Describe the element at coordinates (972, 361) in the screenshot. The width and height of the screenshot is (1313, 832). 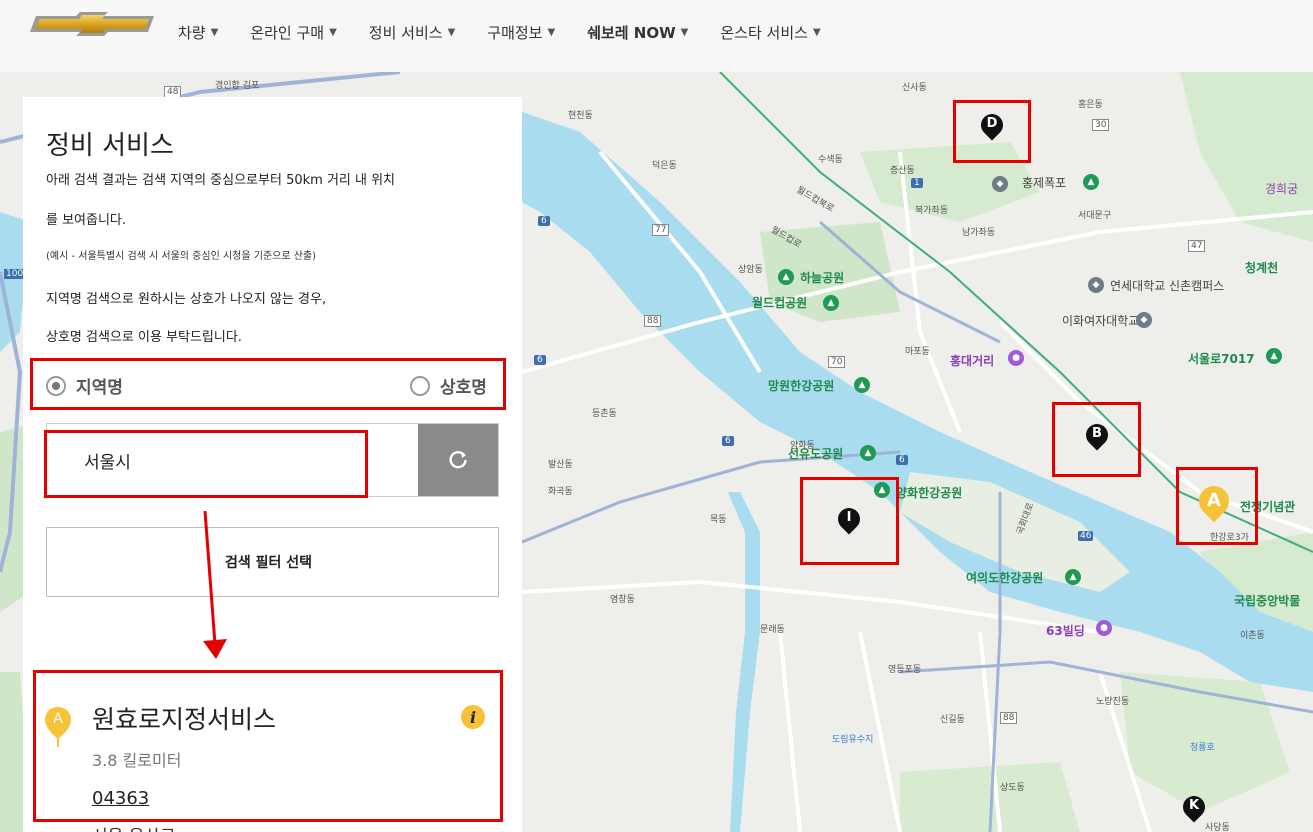
I see `place-label: 홍대거리` at that location.